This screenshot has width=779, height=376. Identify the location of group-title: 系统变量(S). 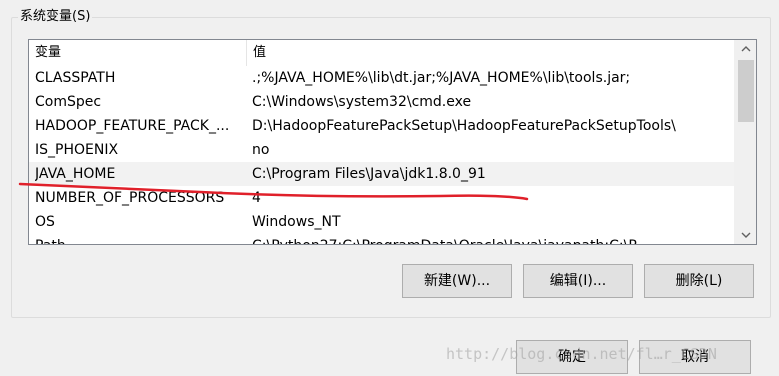
(55, 17).